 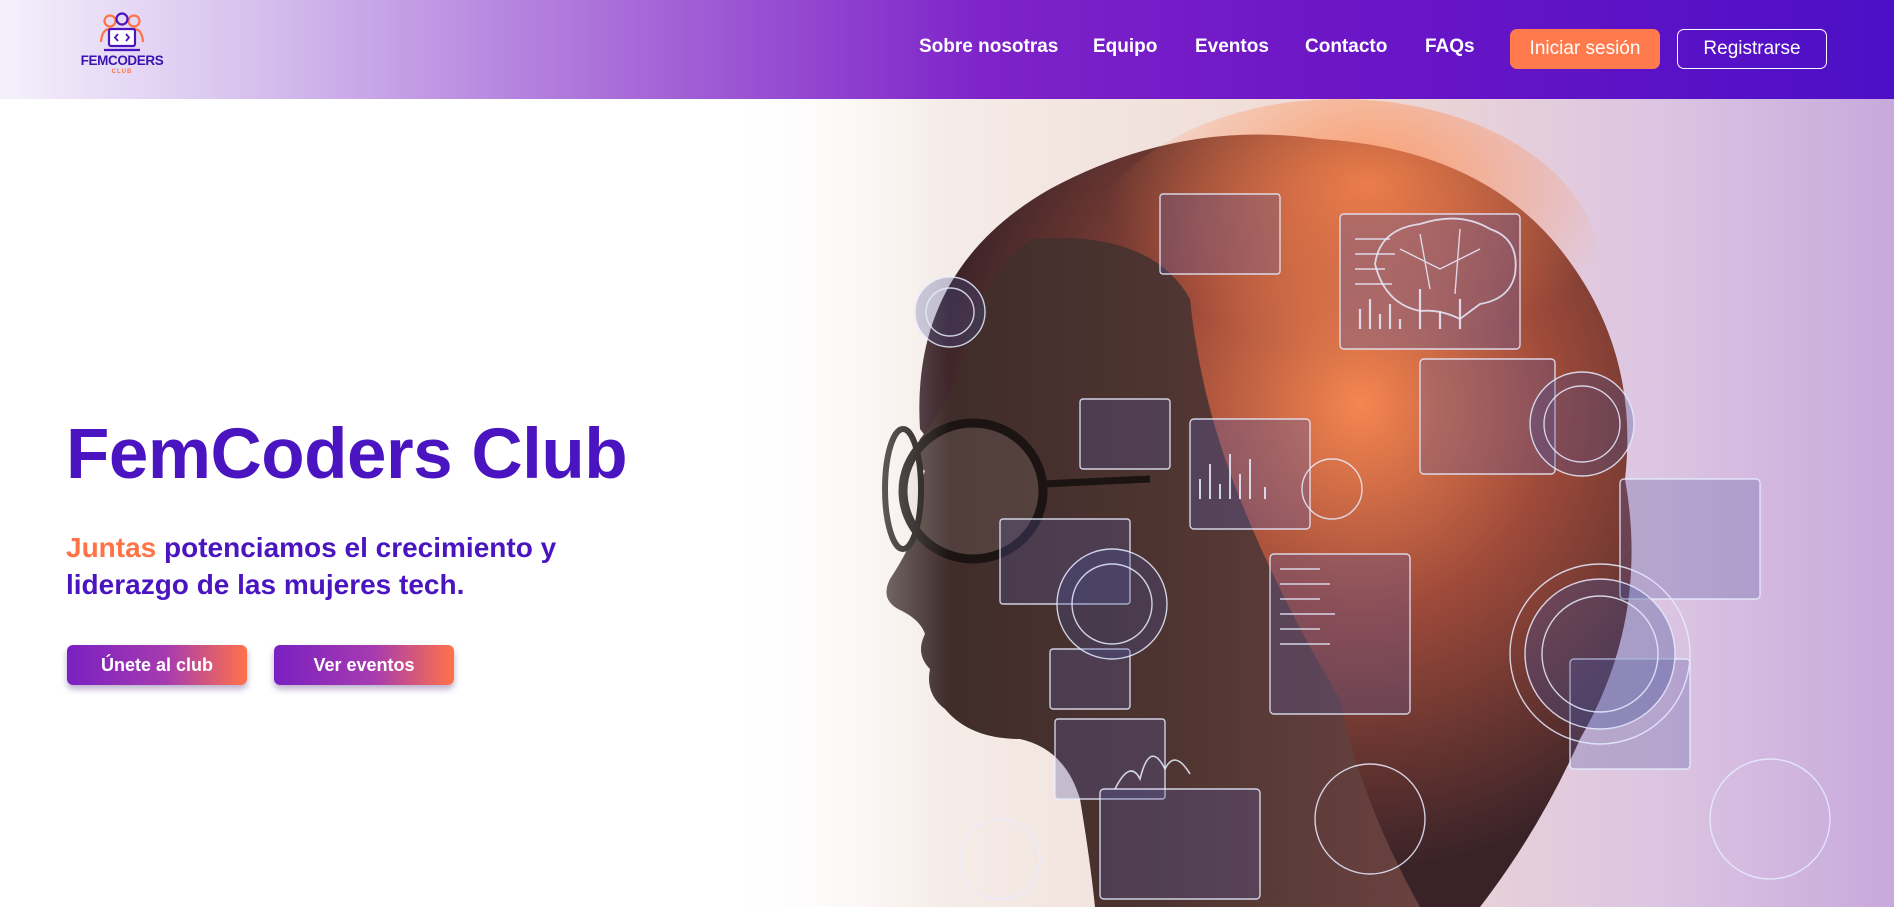 What do you see at coordinates (1585, 49) in the screenshot?
I see `login-button: Iniciar sesión` at bounding box center [1585, 49].